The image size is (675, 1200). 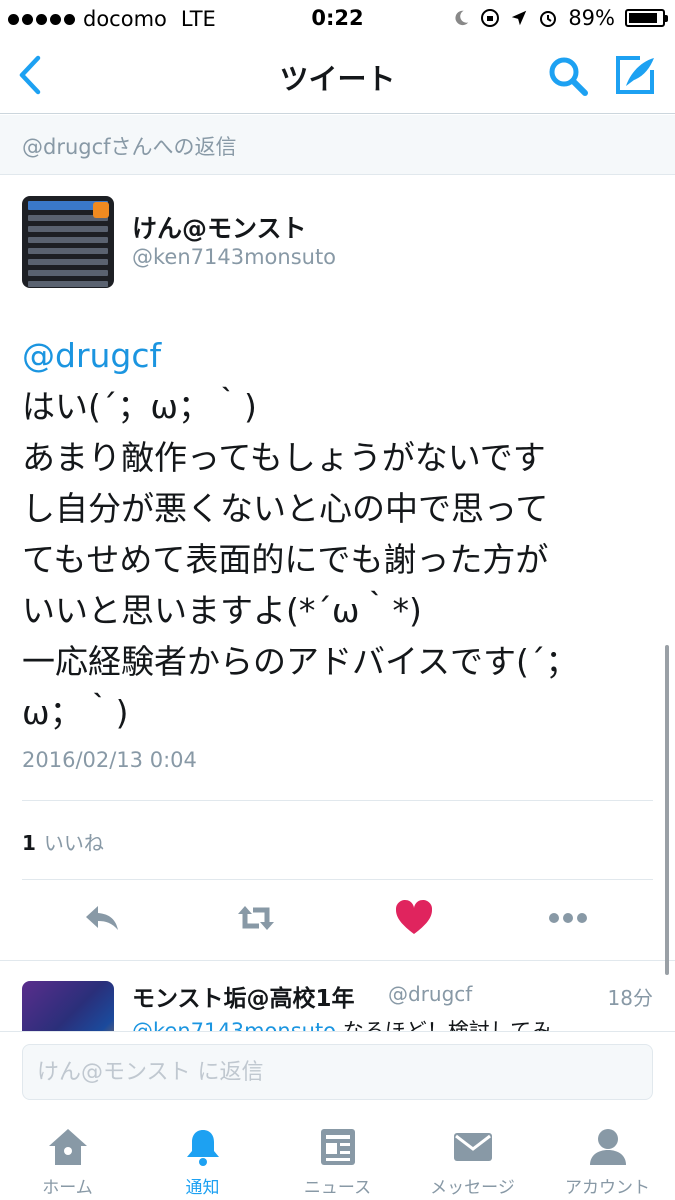 I want to click on envelope-icon, so click(x=472, y=1147).